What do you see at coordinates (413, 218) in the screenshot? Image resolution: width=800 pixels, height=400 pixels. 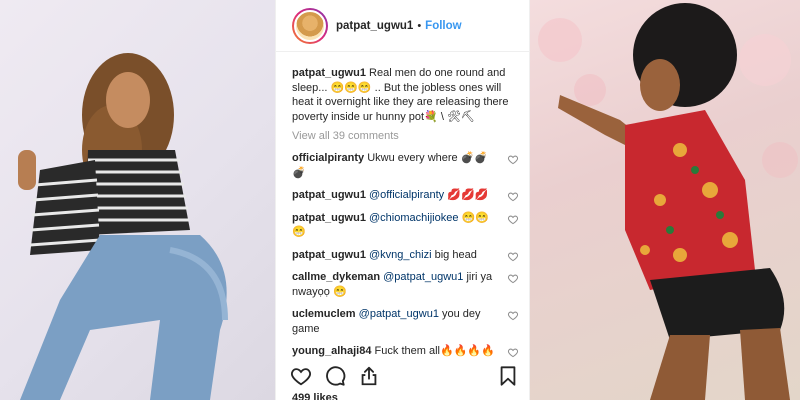 I see `comment-mention: @chiomachijiokee` at bounding box center [413, 218].